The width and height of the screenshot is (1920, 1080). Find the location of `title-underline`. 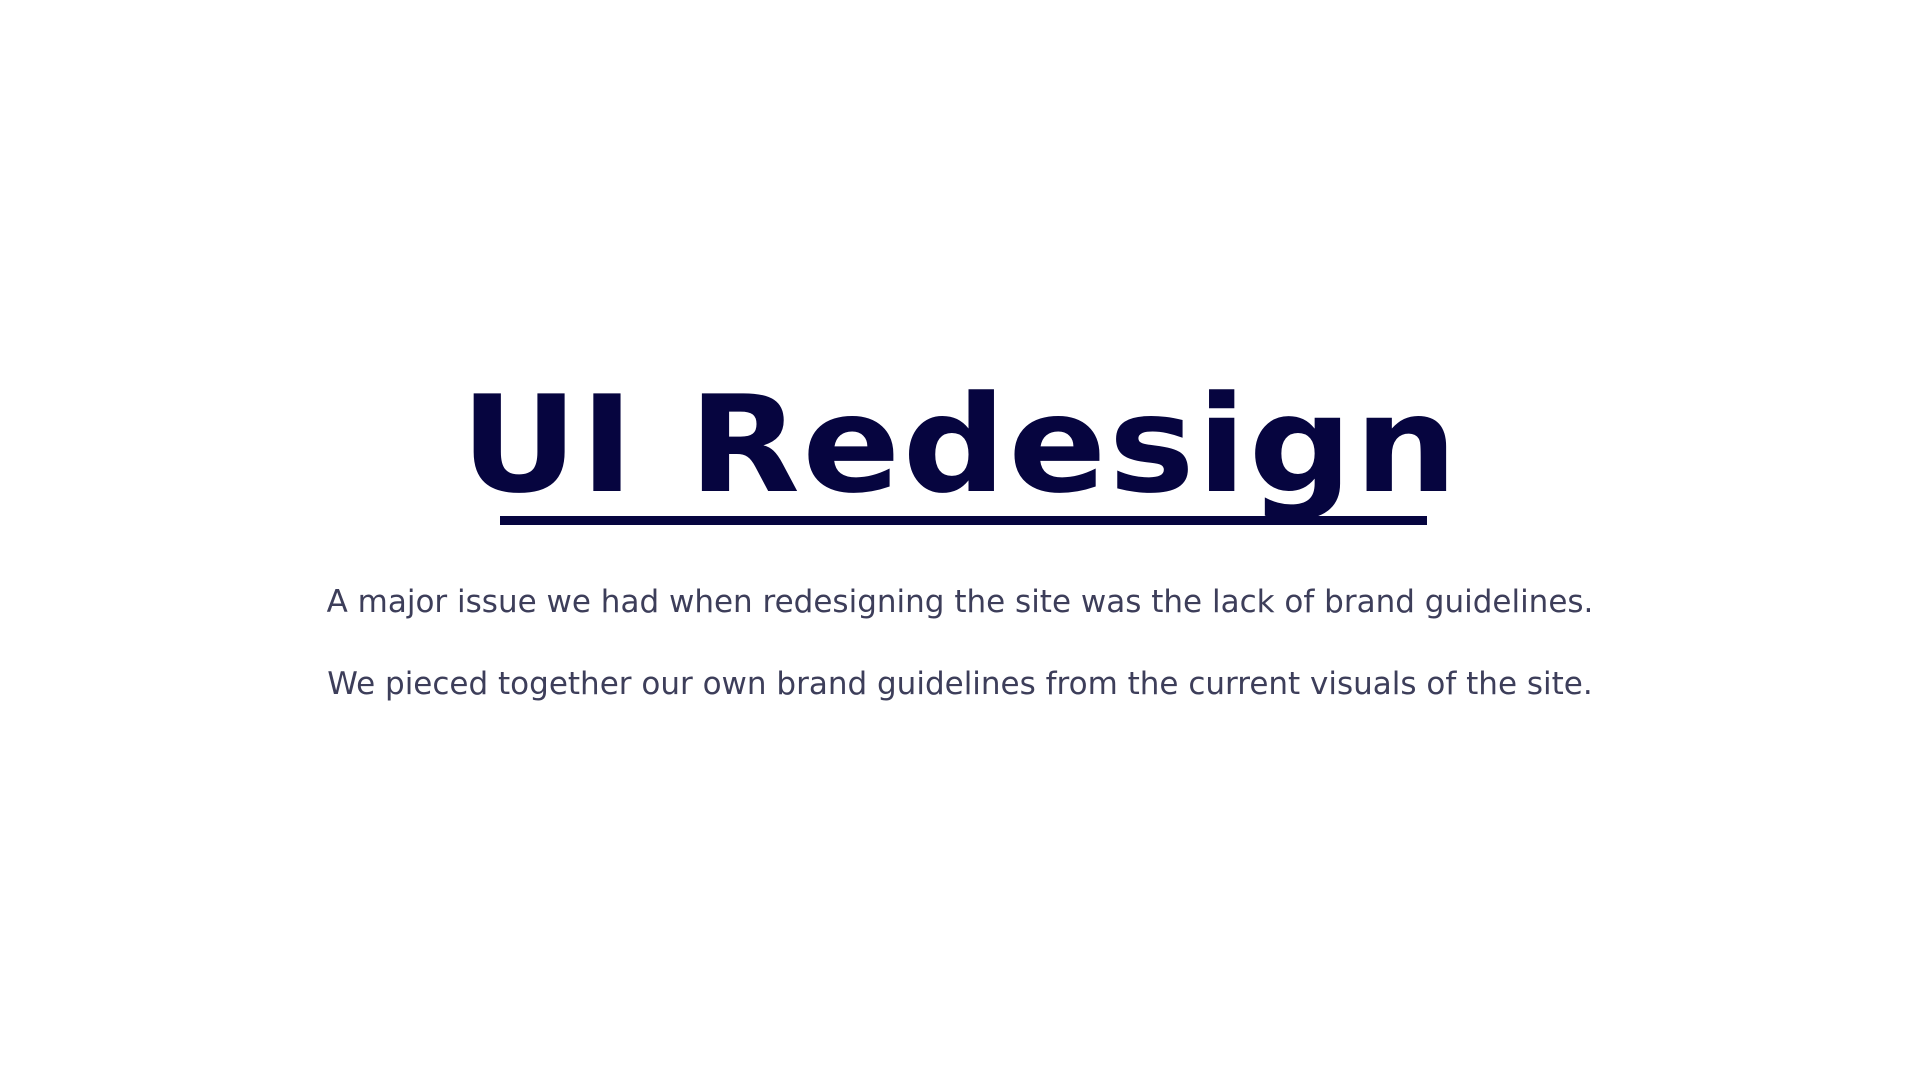

title-underline is located at coordinates (963, 520).